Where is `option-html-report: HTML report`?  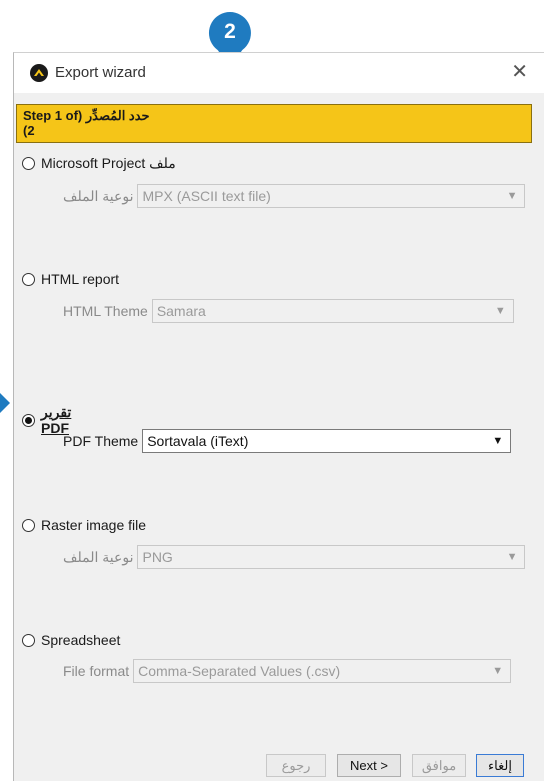
option-html-report: HTML report is located at coordinates (70, 279).